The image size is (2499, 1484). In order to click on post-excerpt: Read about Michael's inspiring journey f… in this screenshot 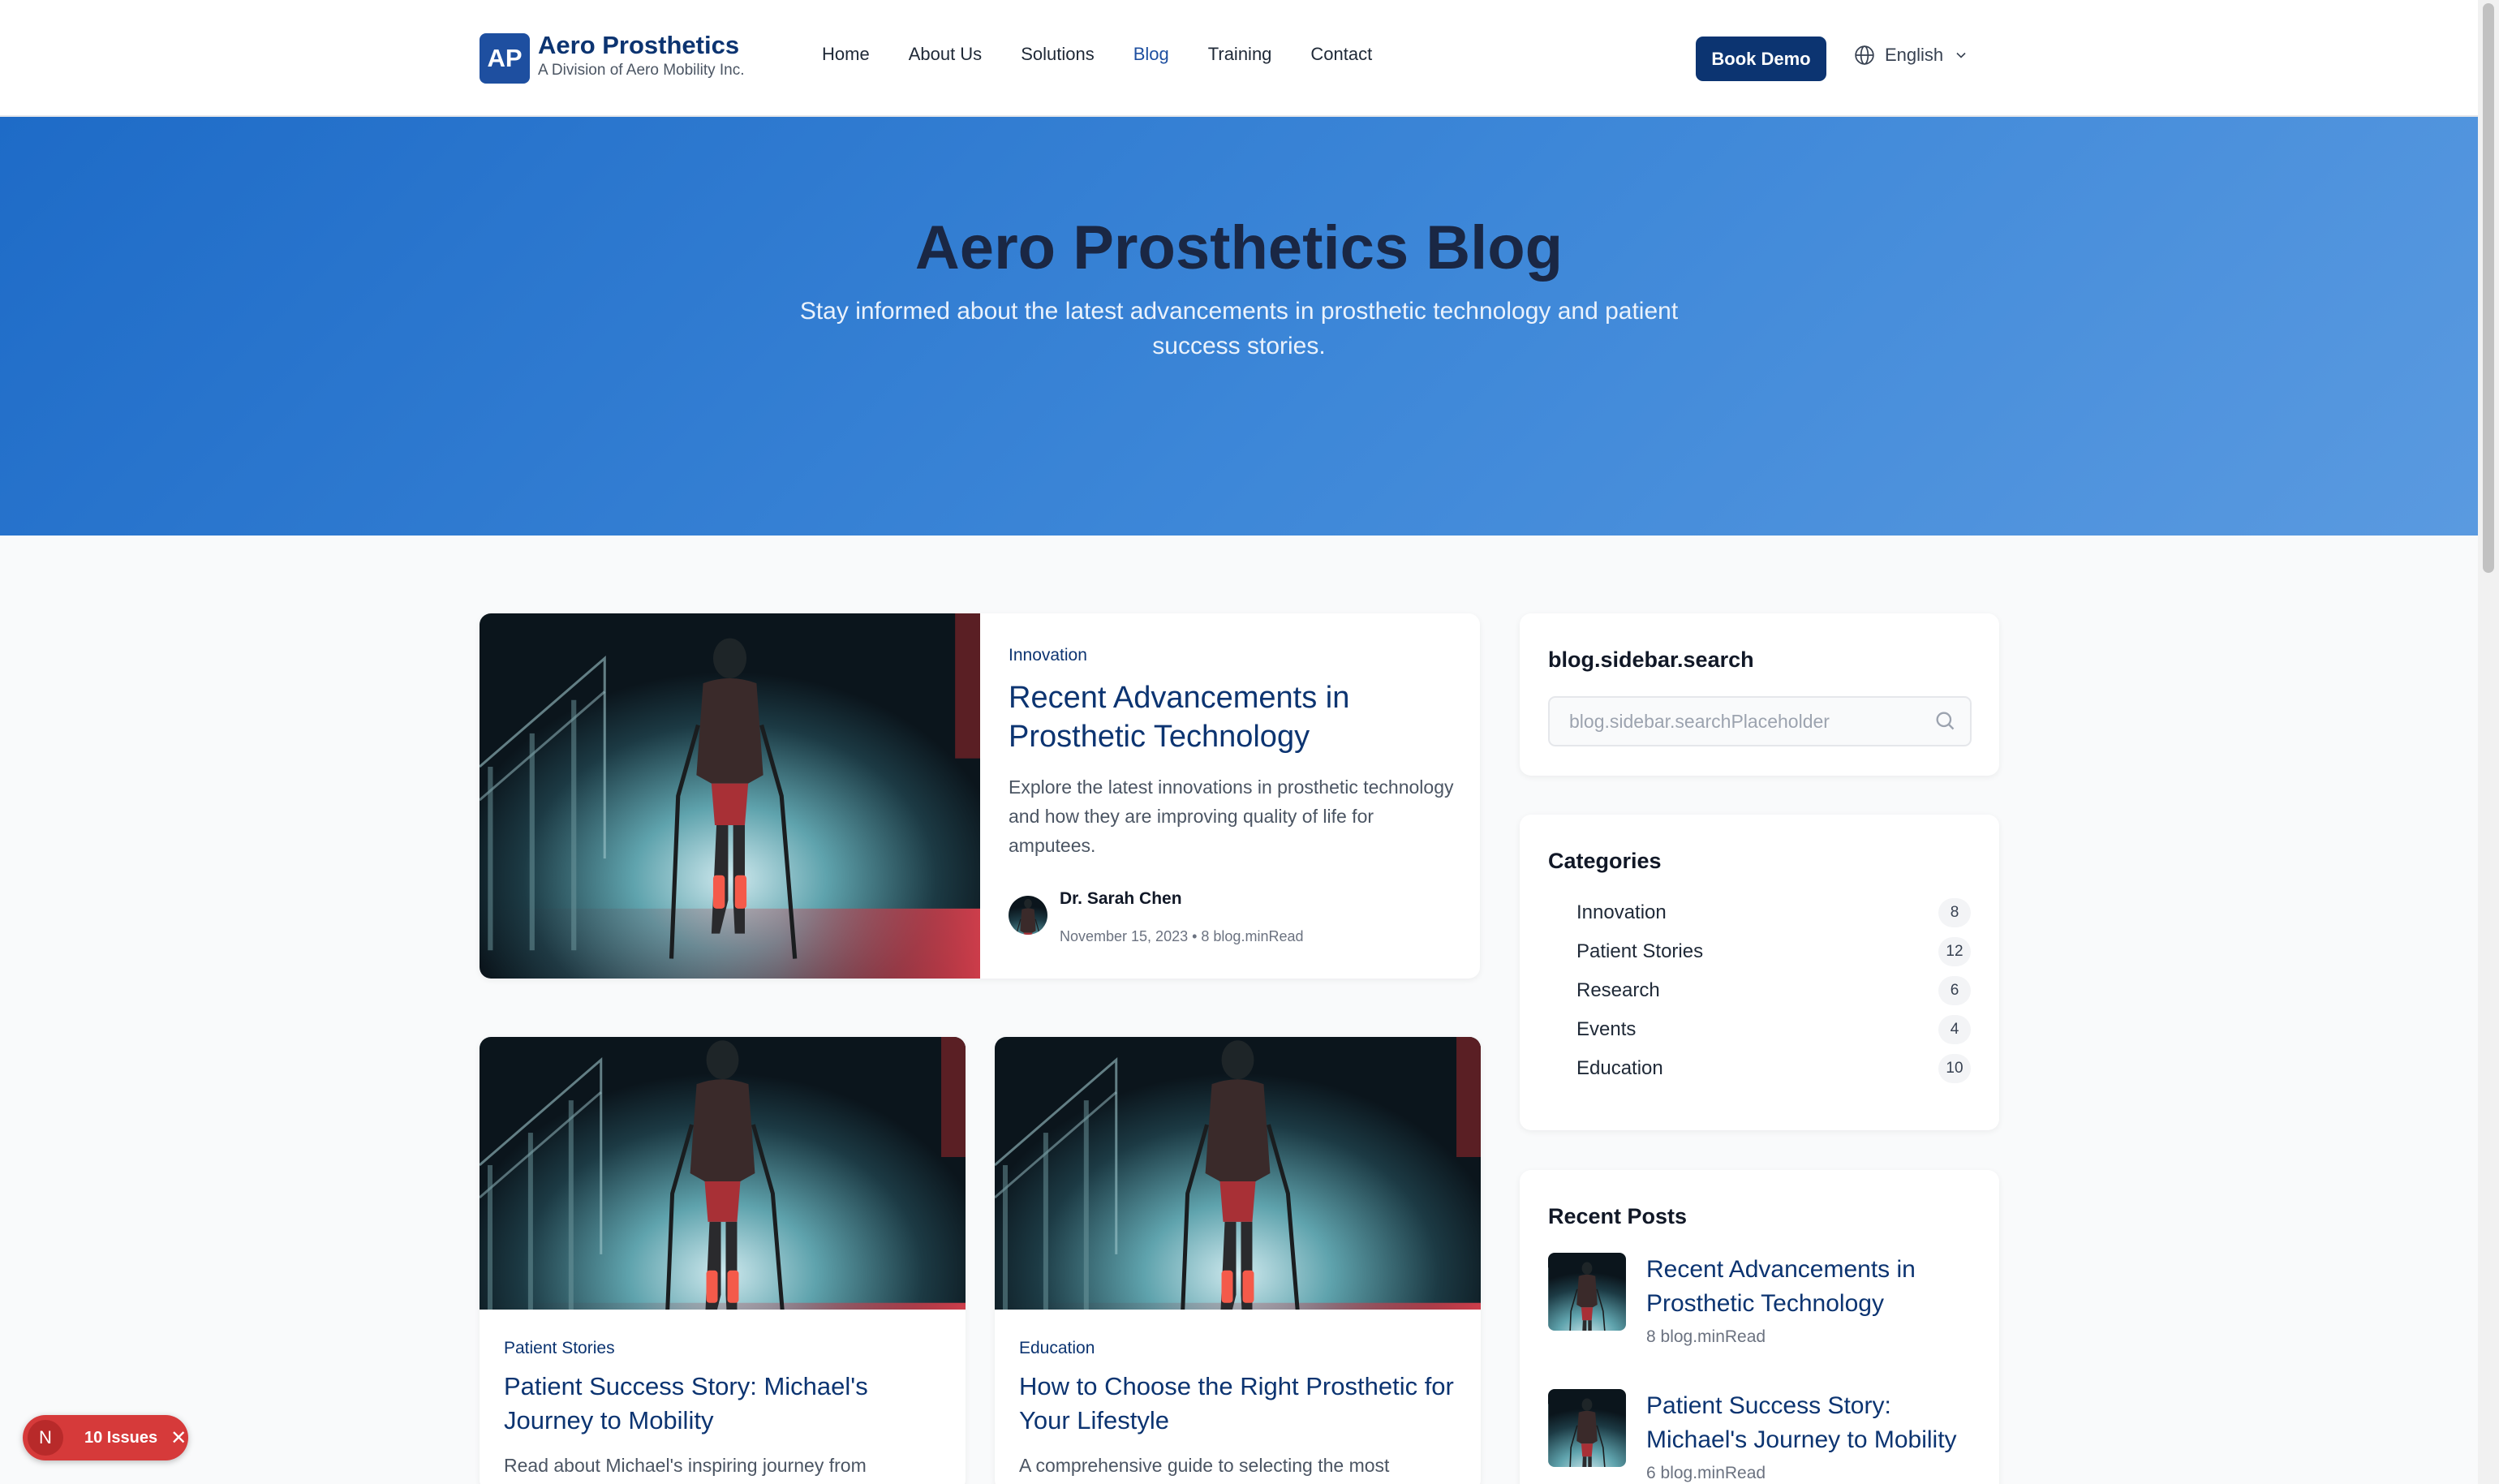, I will do `click(686, 1465)`.